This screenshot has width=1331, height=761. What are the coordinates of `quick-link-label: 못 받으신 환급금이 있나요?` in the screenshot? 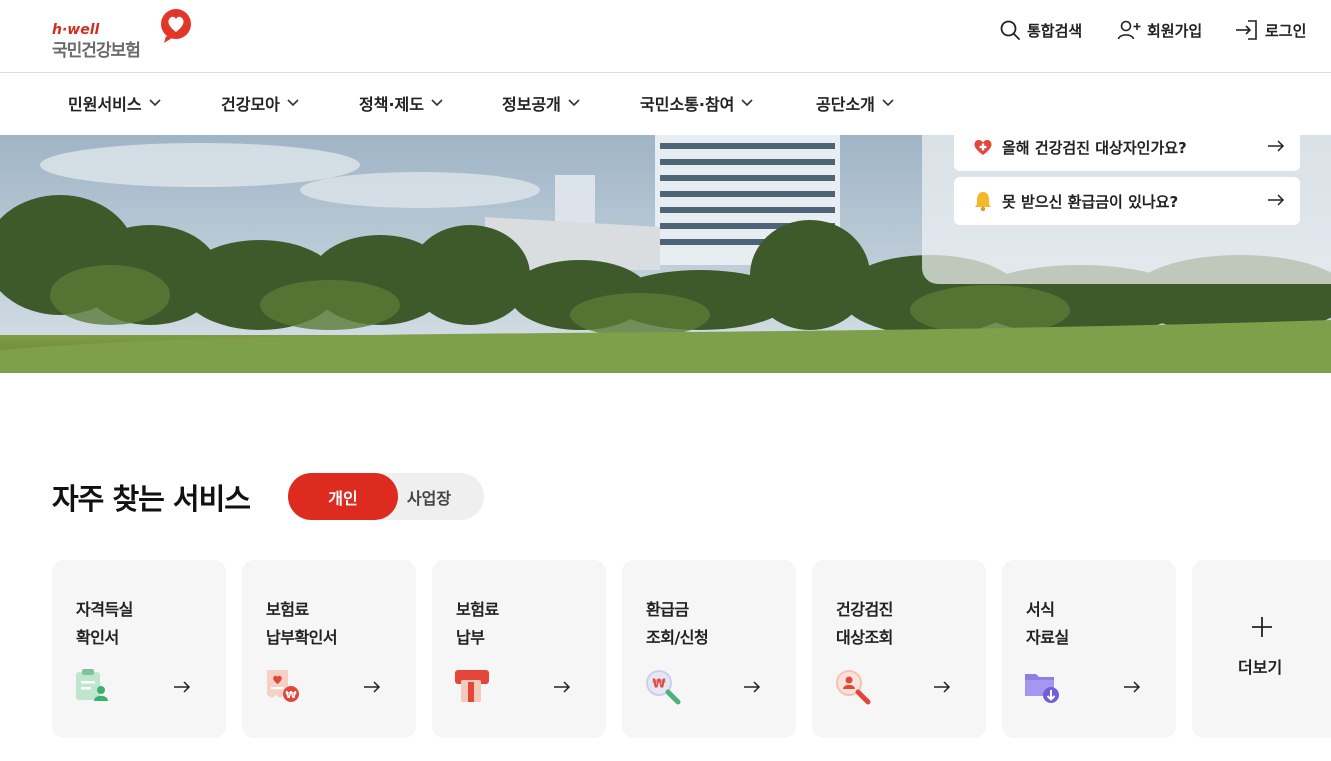 It's located at (1090, 201).